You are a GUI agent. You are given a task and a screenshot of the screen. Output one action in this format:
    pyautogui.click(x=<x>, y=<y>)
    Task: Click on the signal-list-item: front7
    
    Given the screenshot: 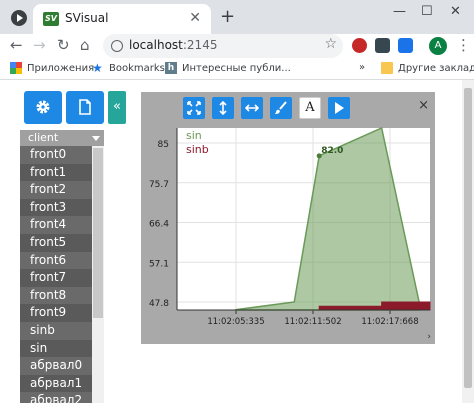 What is the action you would take?
    pyautogui.click(x=56, y=278)
    